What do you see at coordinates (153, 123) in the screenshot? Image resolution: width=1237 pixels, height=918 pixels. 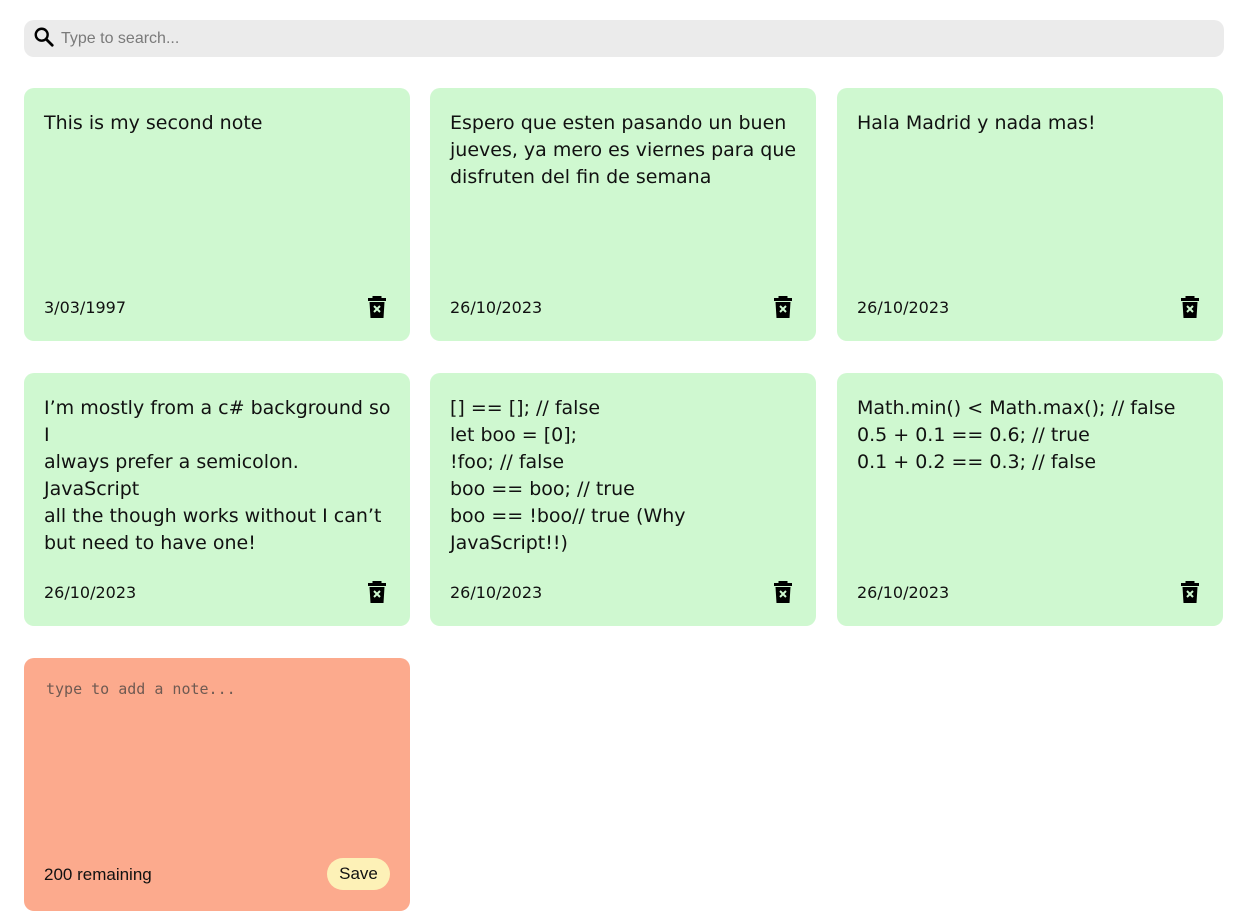 I see `note-text: This is my second note` at bounding box center [153, 123].